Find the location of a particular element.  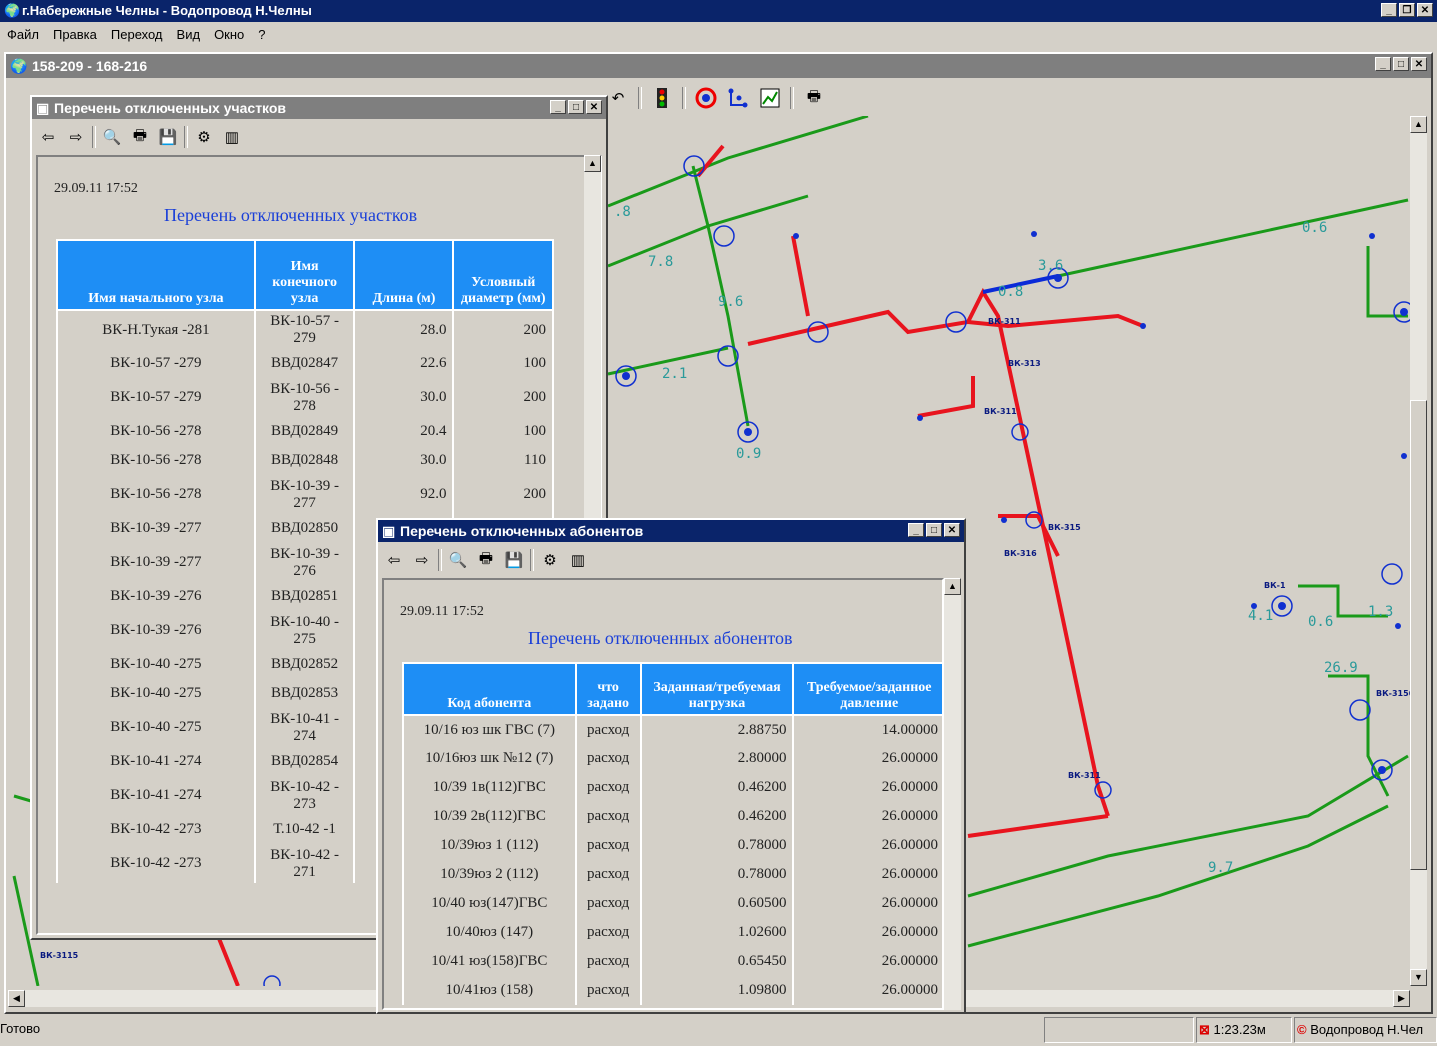

subscribers-minimize-button: _ is located at coordinates (916, 530).